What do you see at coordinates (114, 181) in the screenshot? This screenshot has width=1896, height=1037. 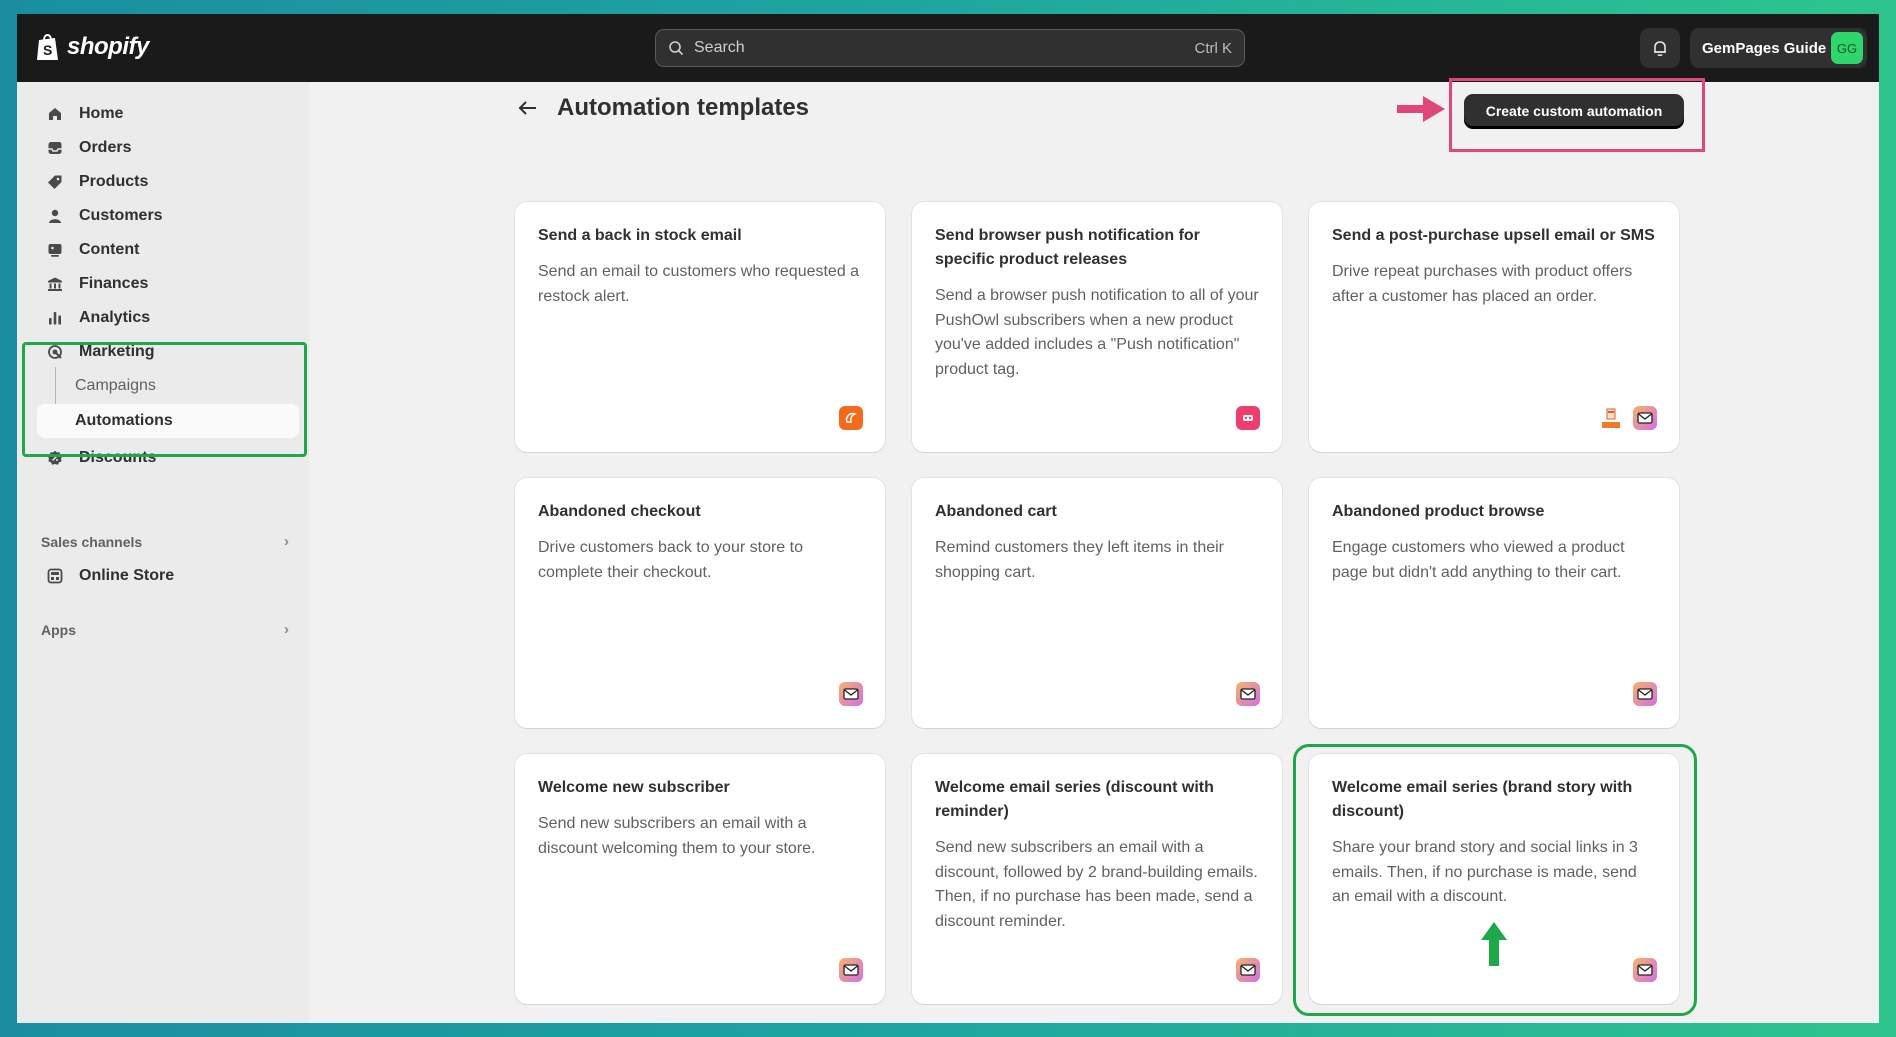 I see `sidebar-item-label: Products` at bounding box center [114, 181].